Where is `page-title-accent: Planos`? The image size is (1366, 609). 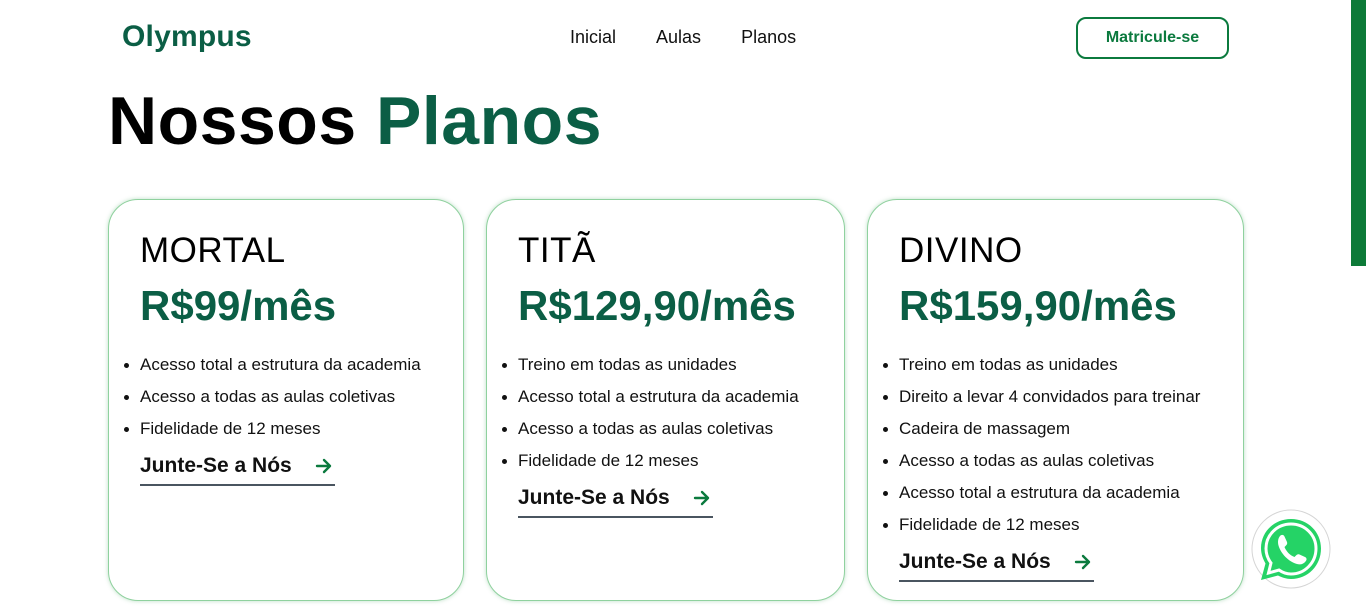 page-title-accent: Planos is located at coordinates (489, 121).